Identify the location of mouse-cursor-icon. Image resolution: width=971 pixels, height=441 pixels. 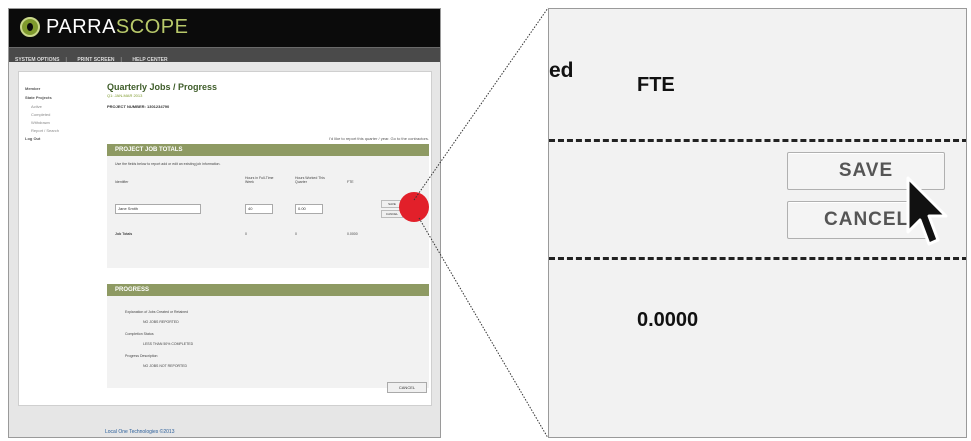
(927, 211).